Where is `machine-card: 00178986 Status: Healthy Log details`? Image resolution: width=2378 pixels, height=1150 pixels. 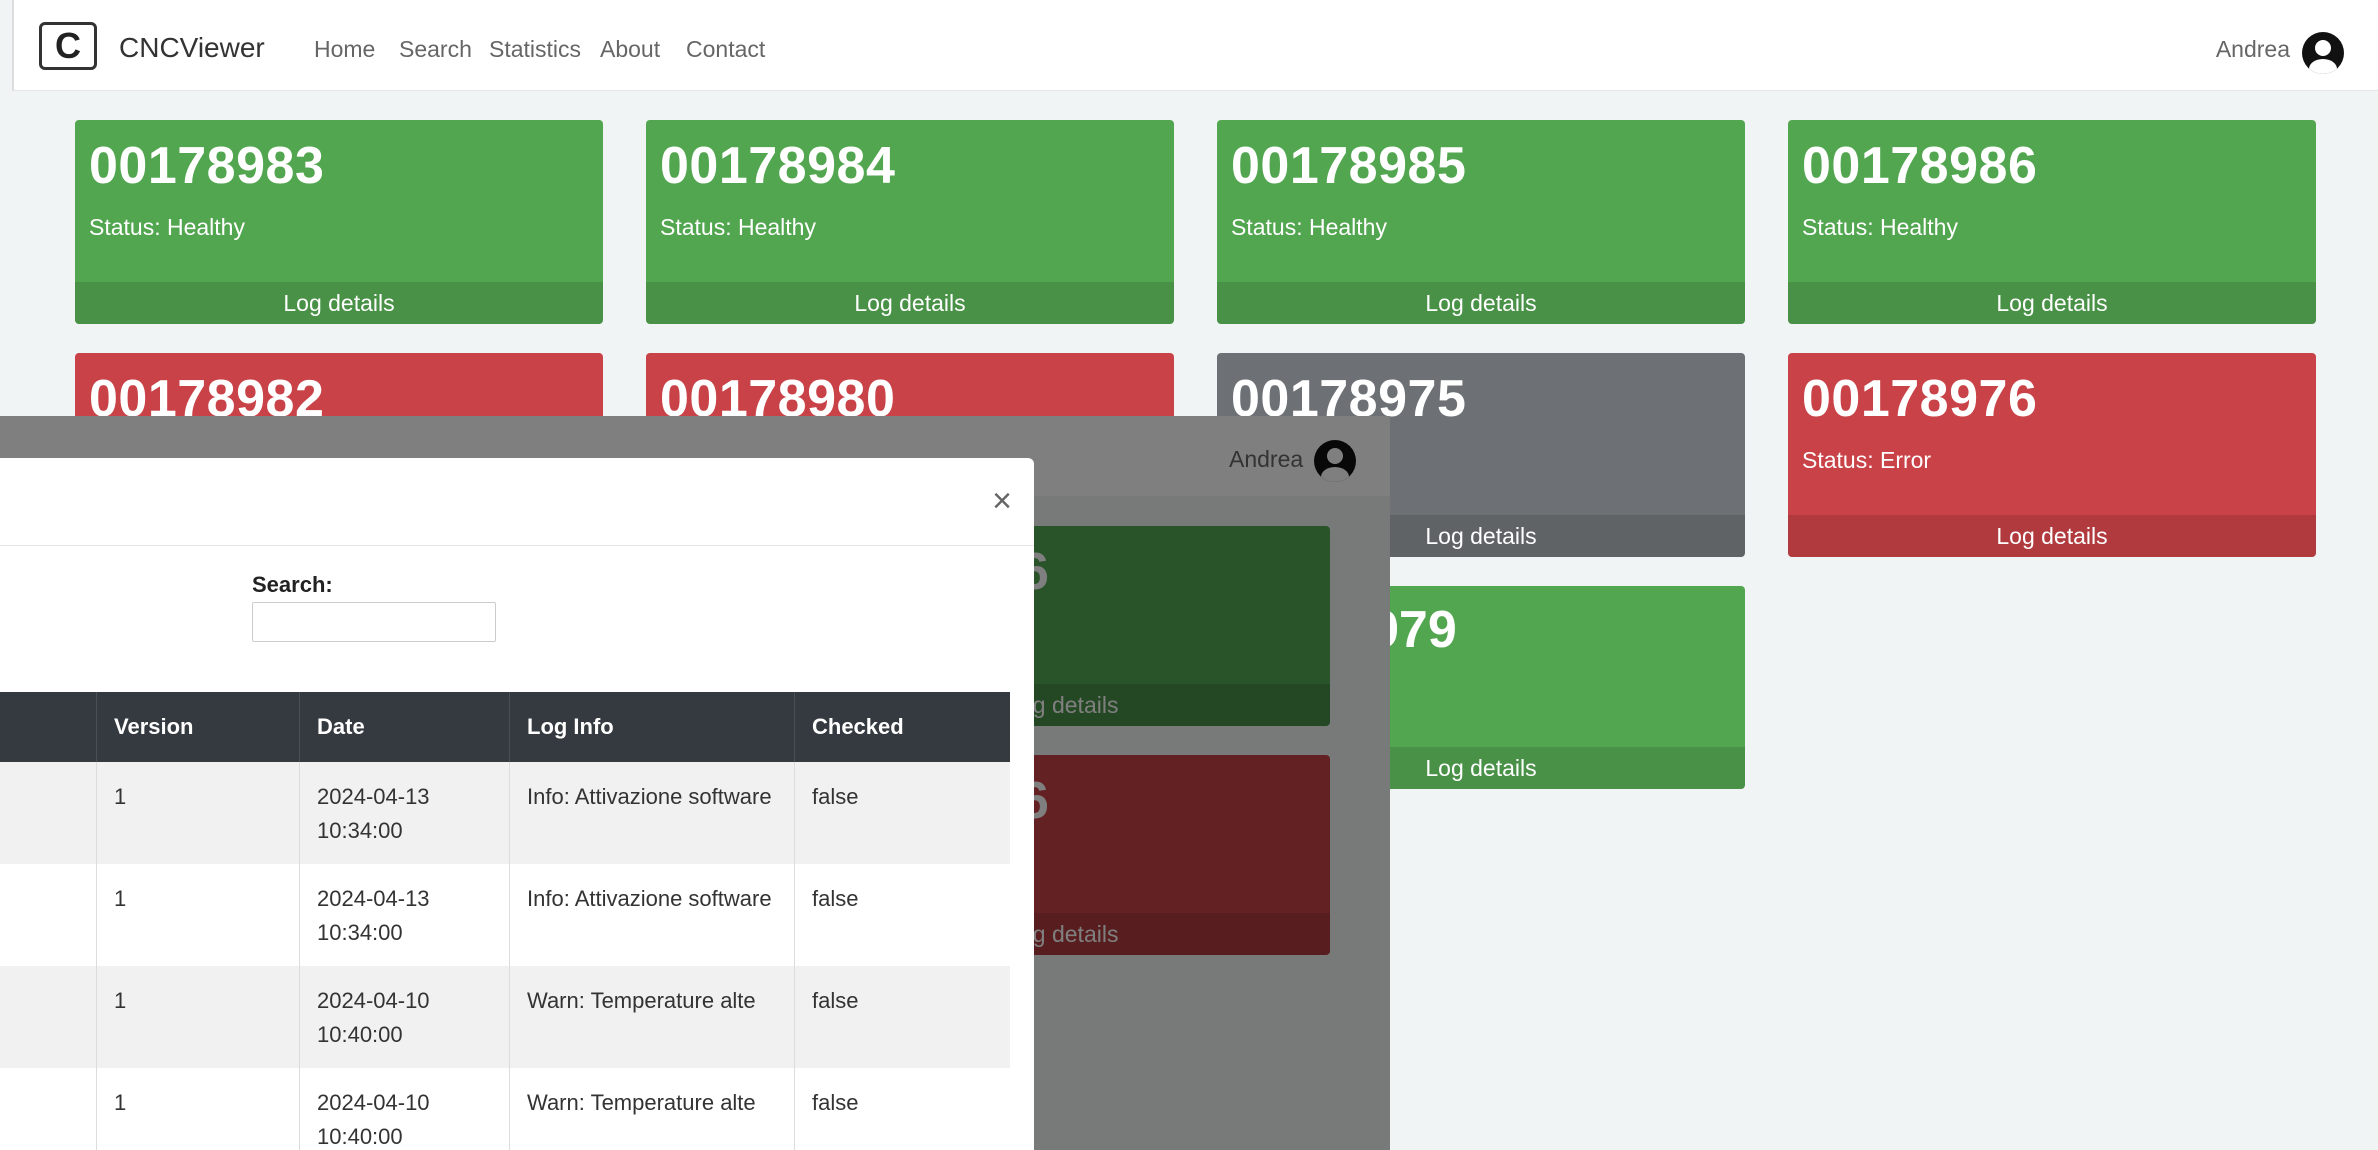 machine-card: 00178986 Status: Healthy Log details is located at coordinates (2052, 222).